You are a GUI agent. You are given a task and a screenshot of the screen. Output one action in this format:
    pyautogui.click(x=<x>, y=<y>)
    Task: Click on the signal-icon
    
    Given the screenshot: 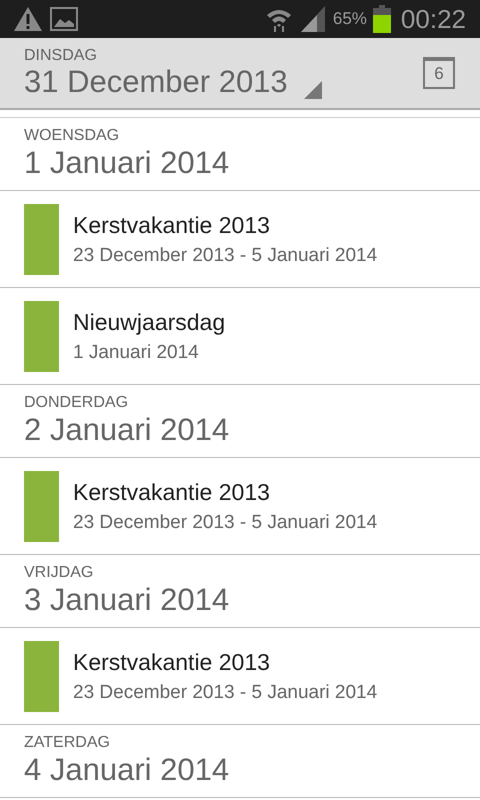 What is the action you would take?
    pyautogui.click(x=312, y=19)
    